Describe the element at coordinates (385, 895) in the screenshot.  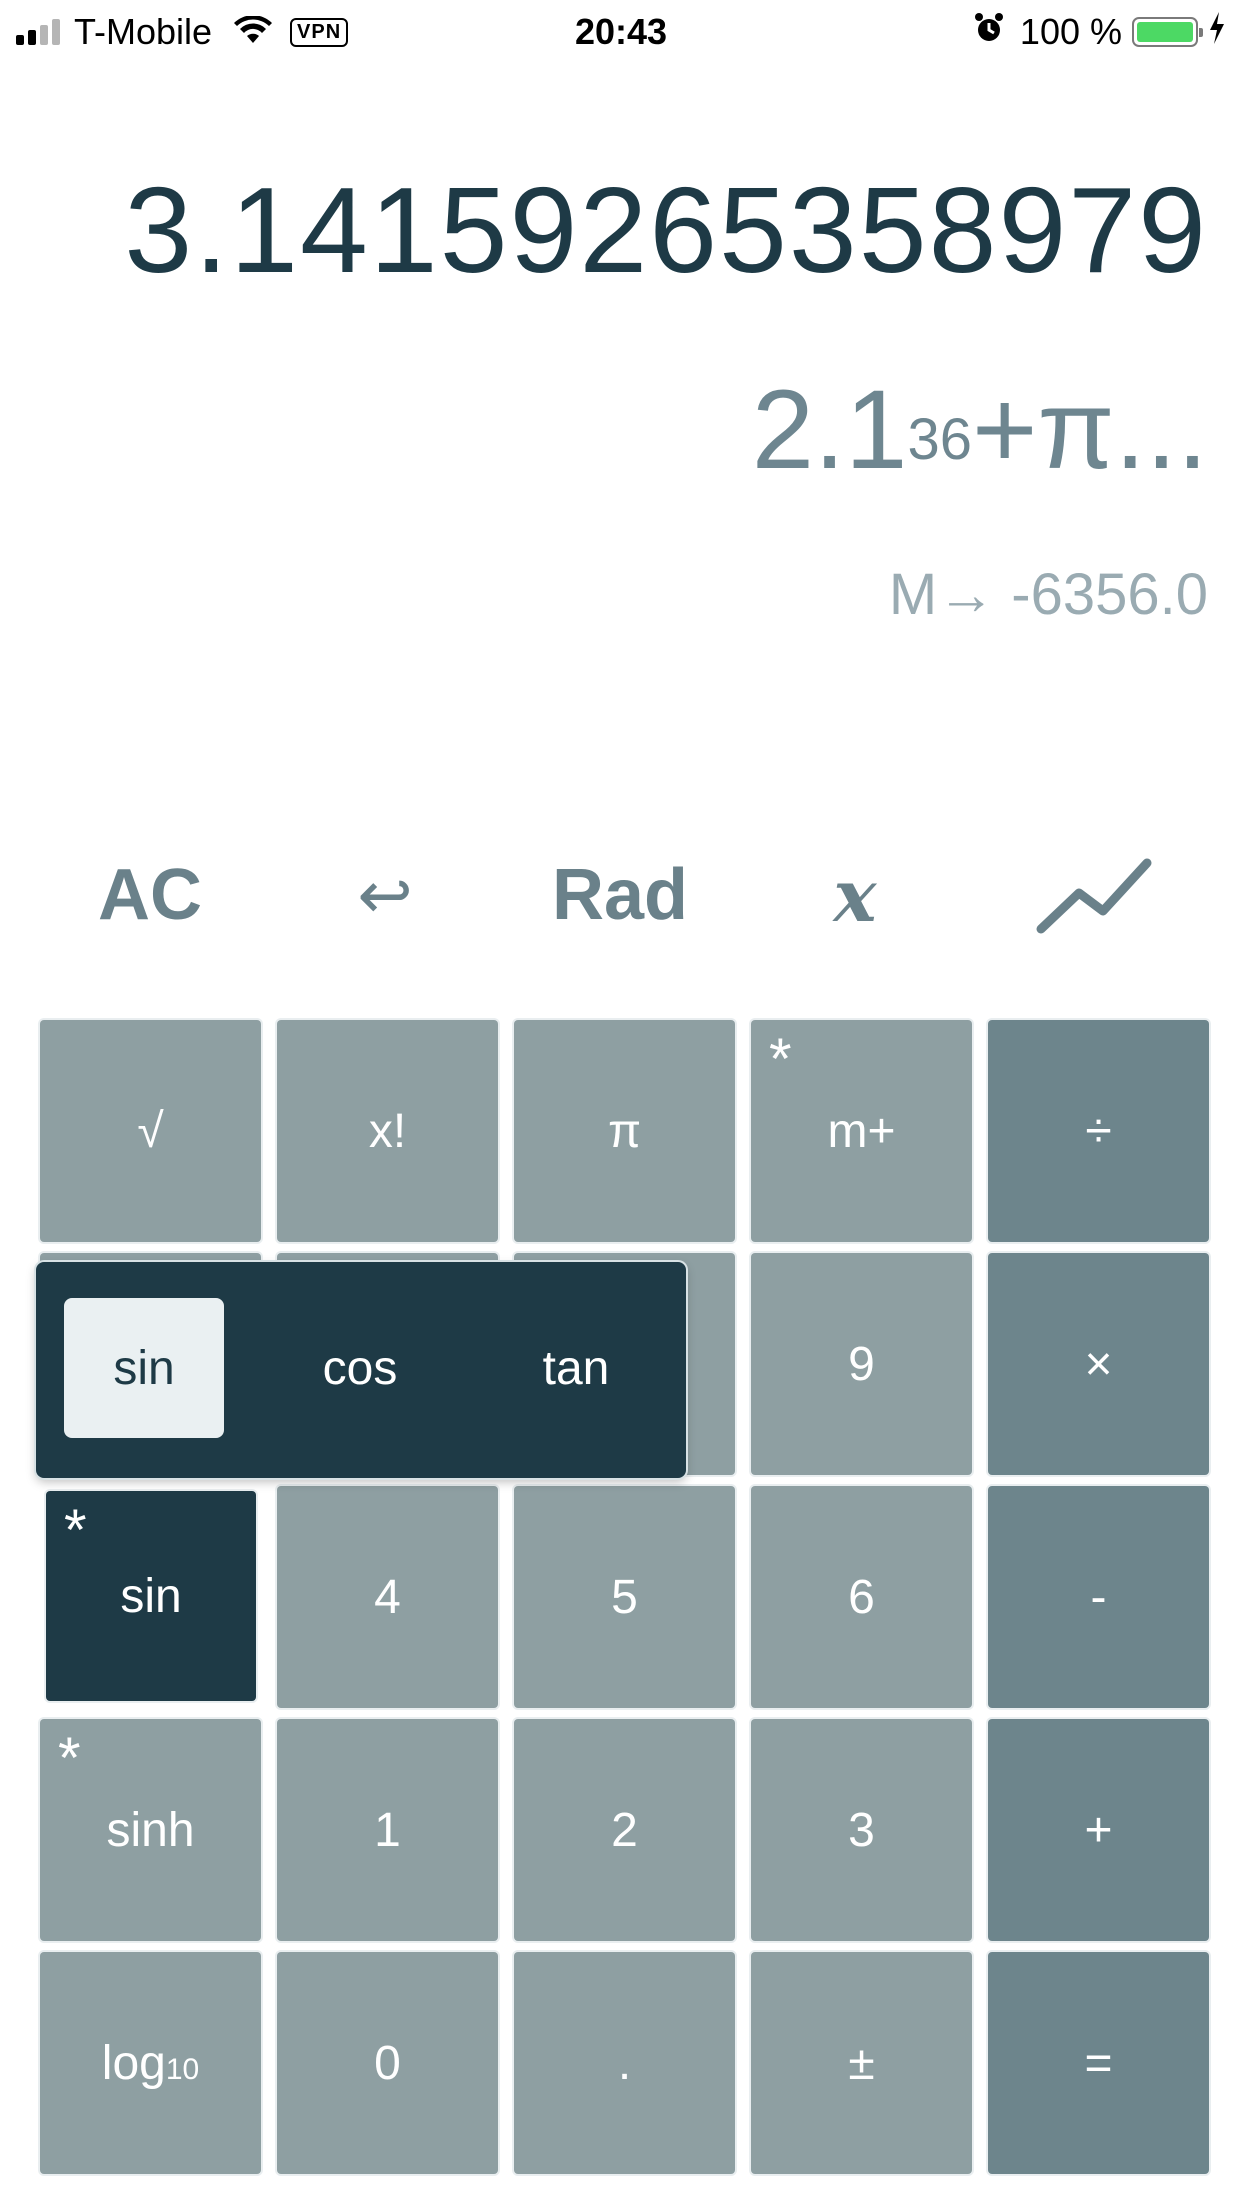
I see `undo-button: ↩` at that location.